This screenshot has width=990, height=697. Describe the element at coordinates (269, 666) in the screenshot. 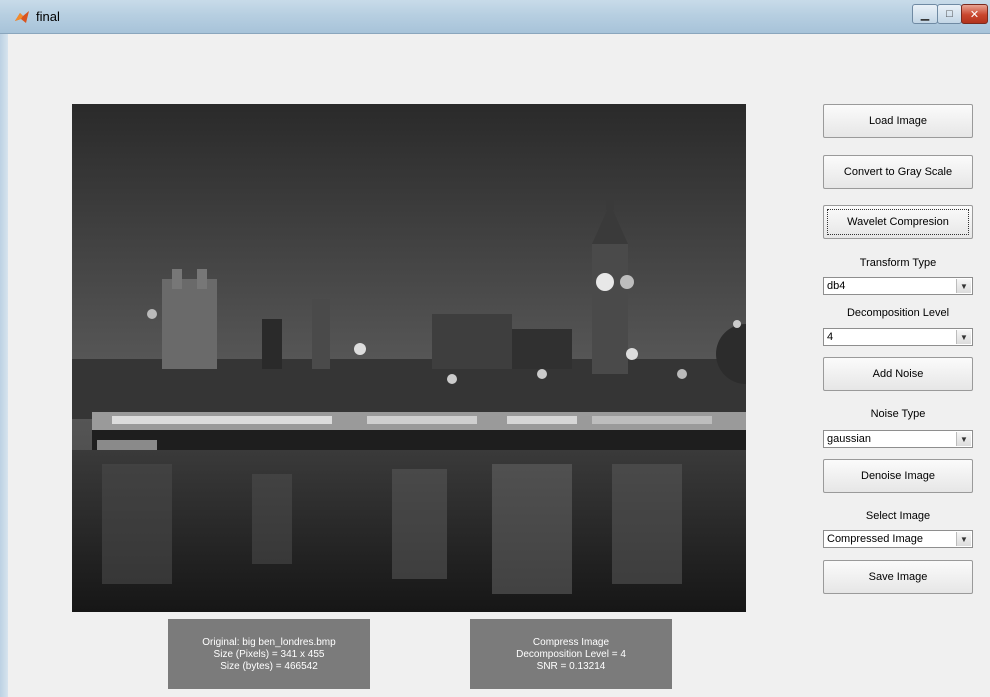

I see `original-size-bytes: Size (bytes) = 466542` at that location.